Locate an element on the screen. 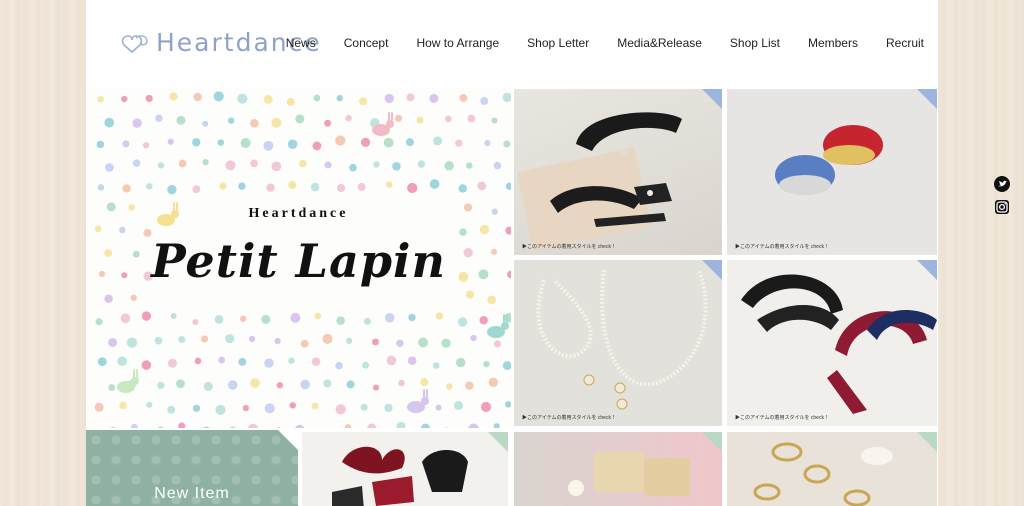 The width and height of the screenshot is (1024, 506). product-tile-headbands: ▶このアイテムの着用スタイルを check ！ is located at coordinates (832, 343).